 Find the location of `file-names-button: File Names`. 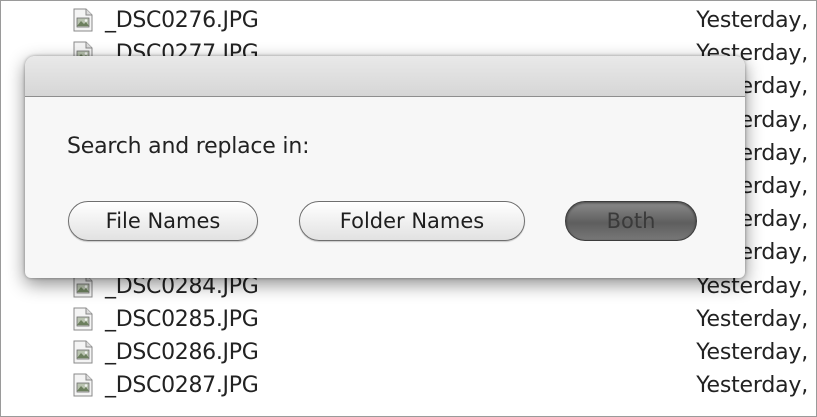

file-names-button: File Names is located at coordinates (163, 221).